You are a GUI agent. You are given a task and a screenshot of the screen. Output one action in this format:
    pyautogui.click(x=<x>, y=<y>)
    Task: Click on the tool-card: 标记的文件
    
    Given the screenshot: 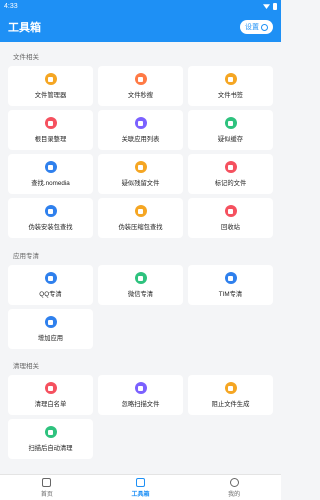 What is the action you would take?
    pyautogui.click(x=230, y=174)
    